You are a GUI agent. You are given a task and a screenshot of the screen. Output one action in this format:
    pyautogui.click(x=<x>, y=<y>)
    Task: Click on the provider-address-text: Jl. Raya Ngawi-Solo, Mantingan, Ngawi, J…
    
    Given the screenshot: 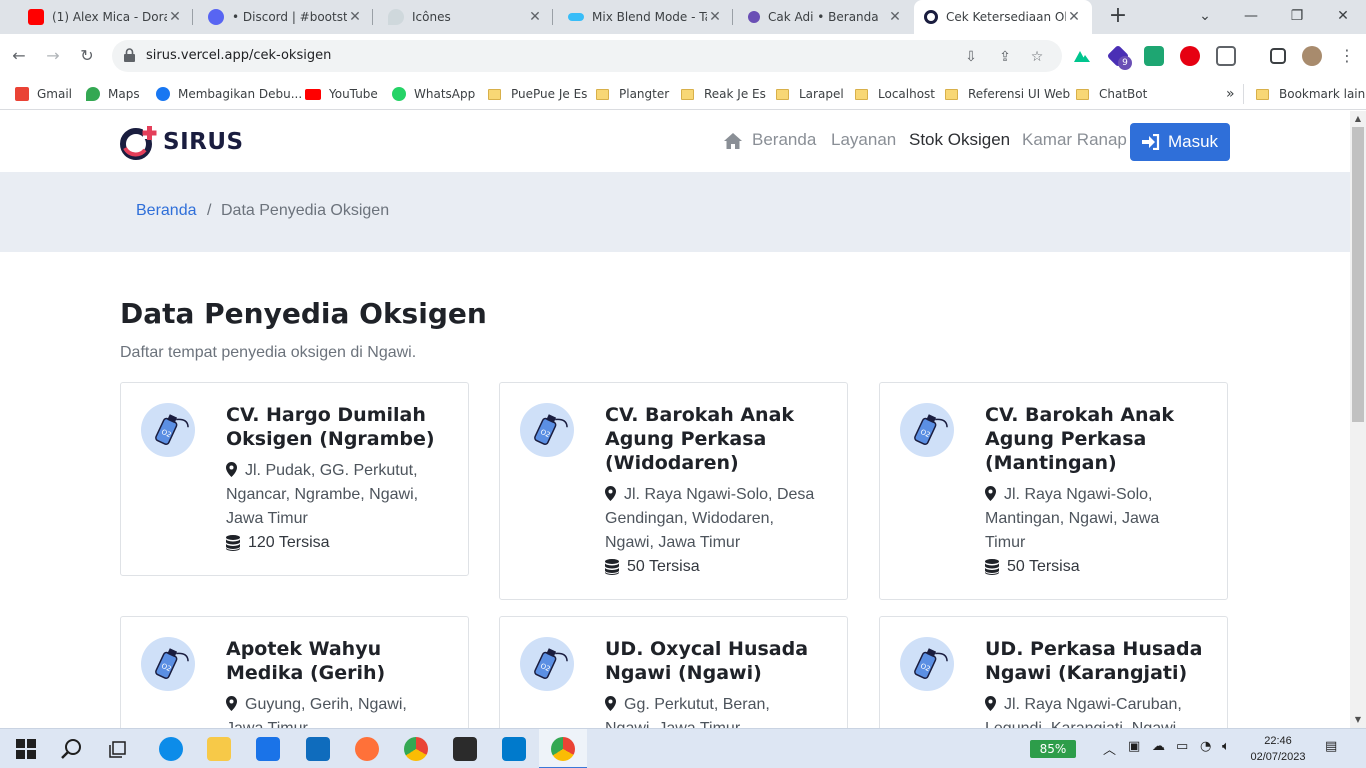 What is the action you would take?
    pyautogui.click(x=1072, y=518)
    